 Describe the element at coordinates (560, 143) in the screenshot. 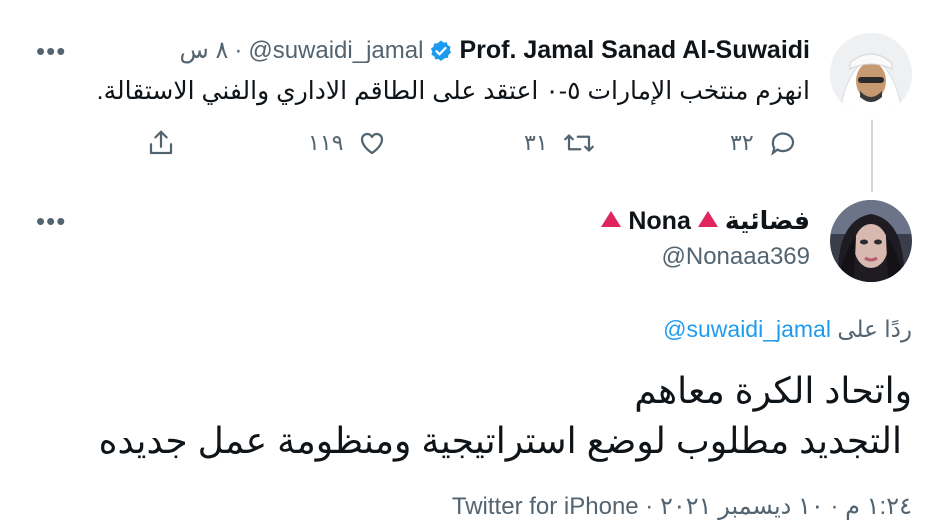

I see `retweet-button: ٣١` at that location.